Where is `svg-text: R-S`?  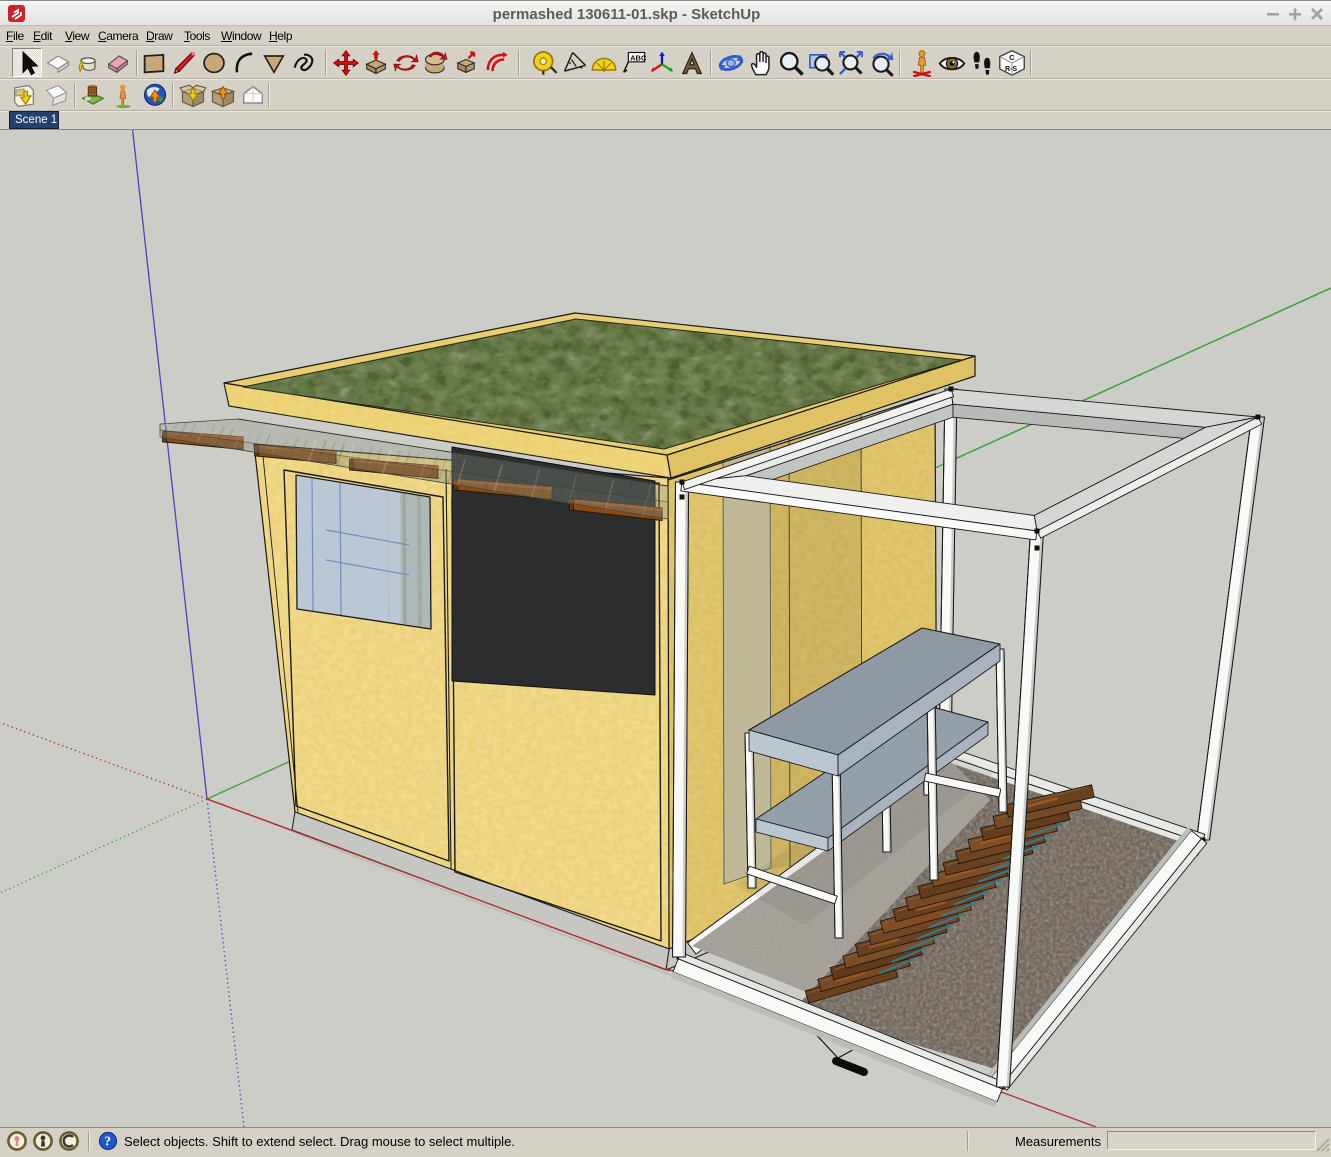 svg-text: R-S is located at coordinates (1011, 69).